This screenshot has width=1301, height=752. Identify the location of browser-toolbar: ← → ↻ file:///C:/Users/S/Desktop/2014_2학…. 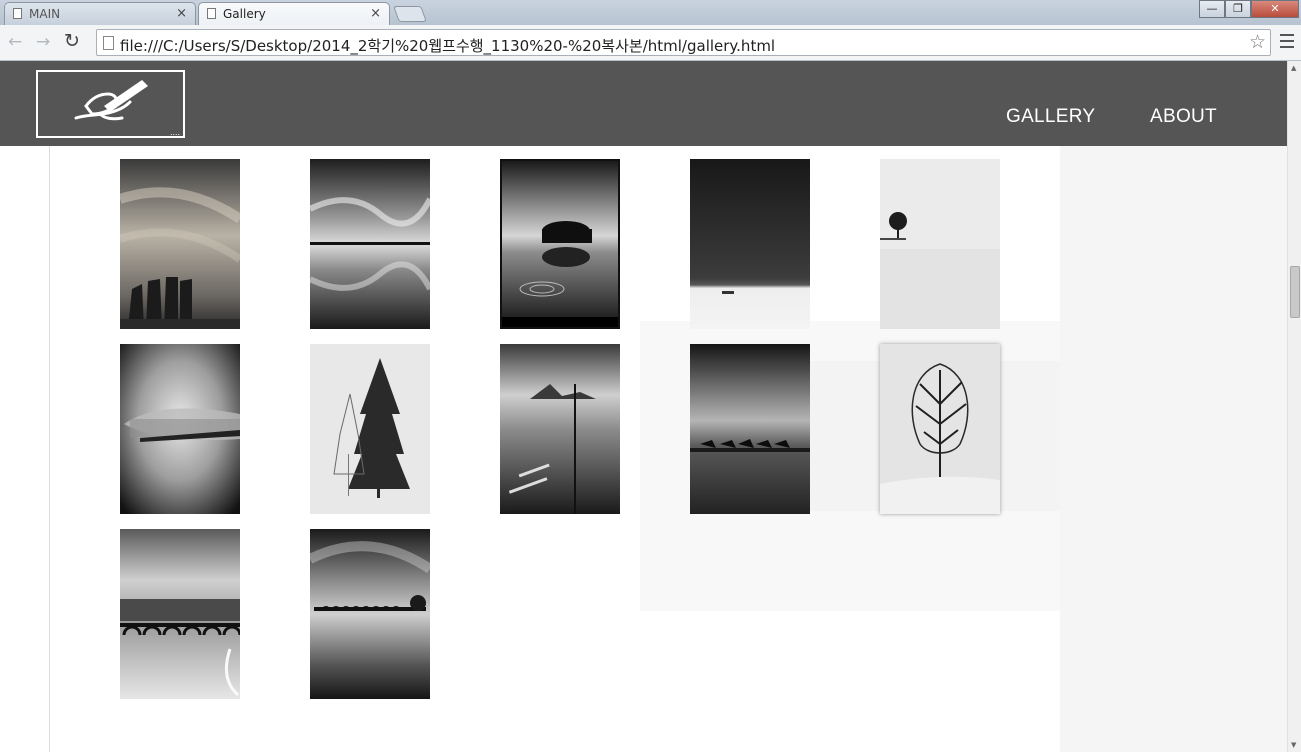
(650, 43).